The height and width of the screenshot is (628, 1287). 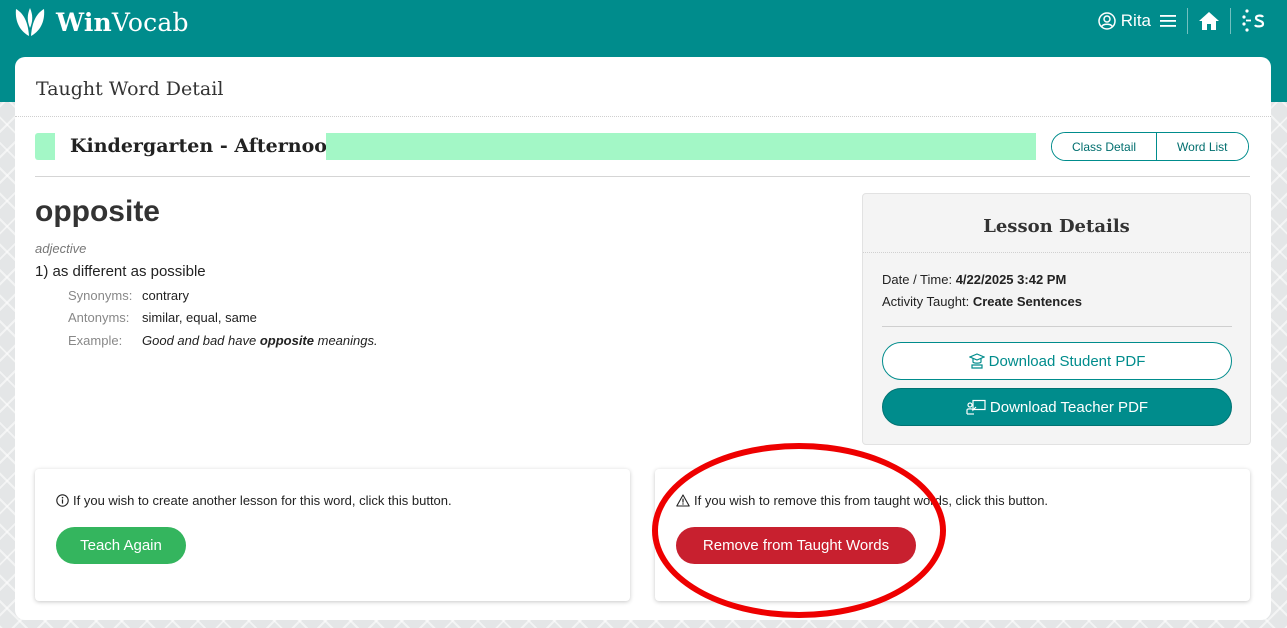 I want to click on leaf-logo-icon, so click(x=30, y=22).